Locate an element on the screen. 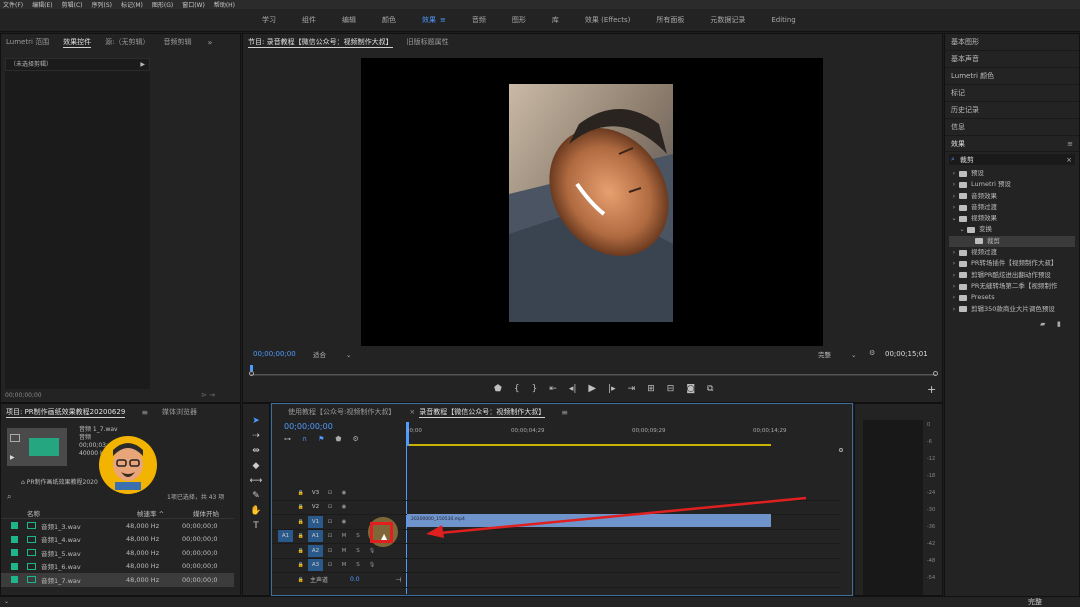 This screenshot has width=1080, height=607. col-name-header: 名称 is located at coordinates (82, 513).